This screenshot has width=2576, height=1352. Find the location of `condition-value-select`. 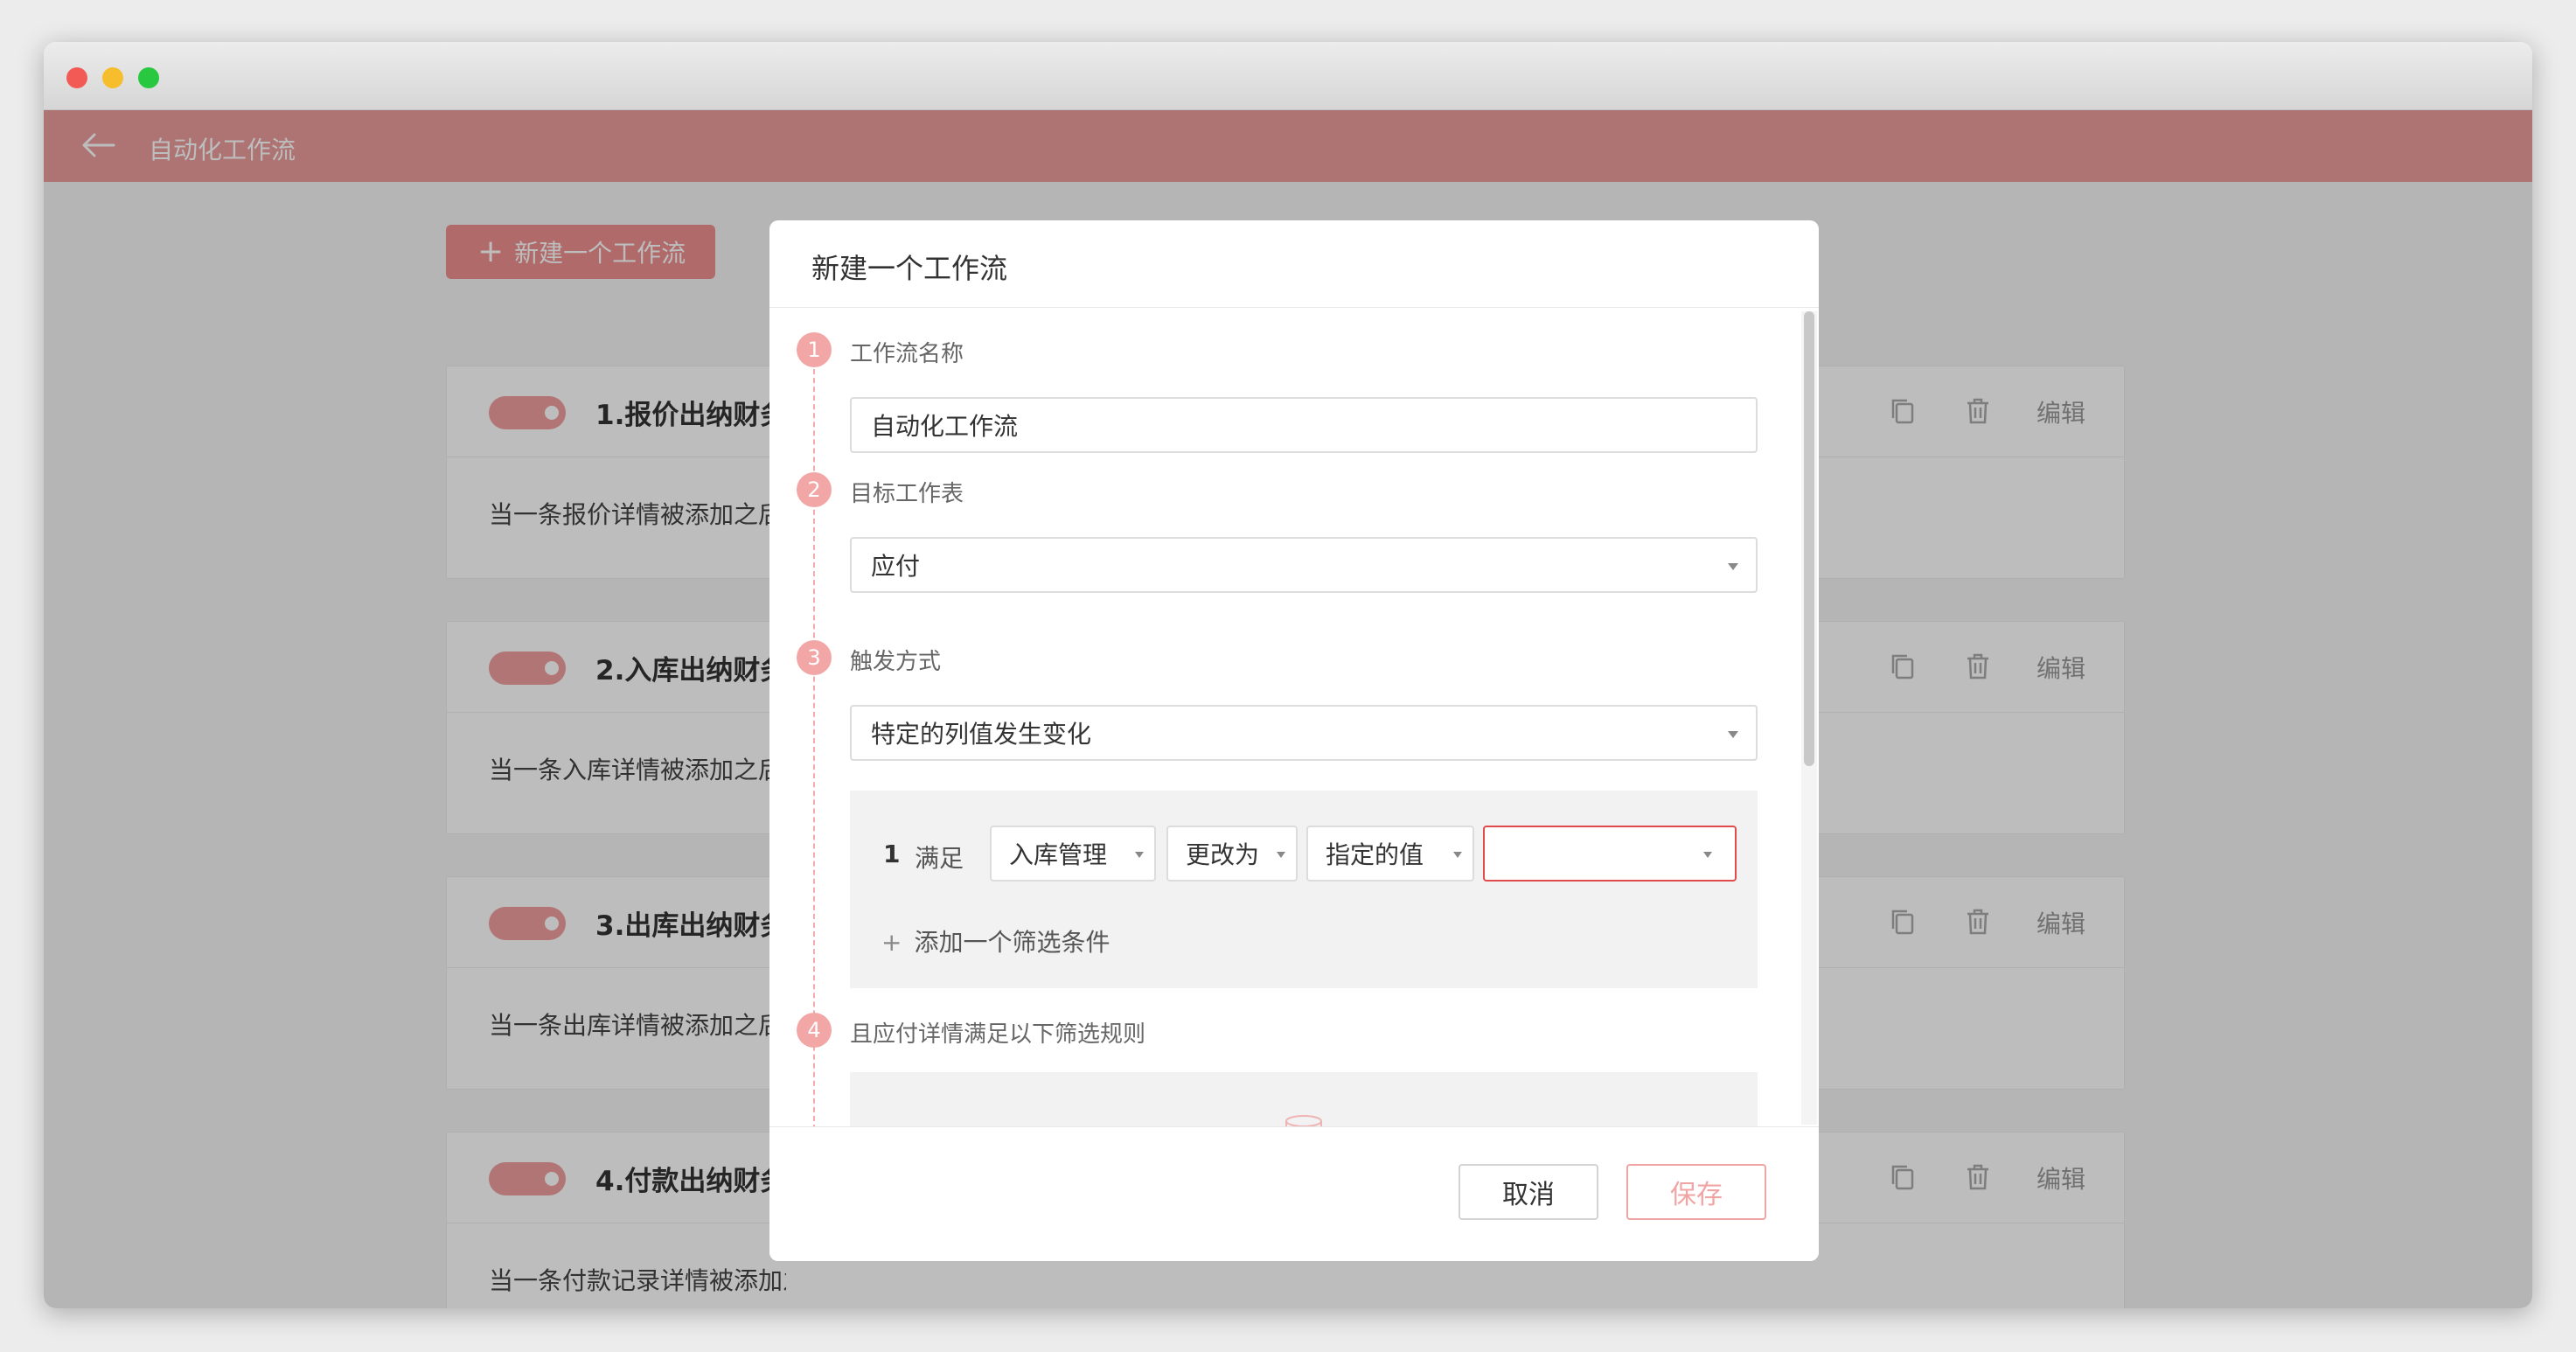

condition-value-select is located at coordinates (1610, 854).